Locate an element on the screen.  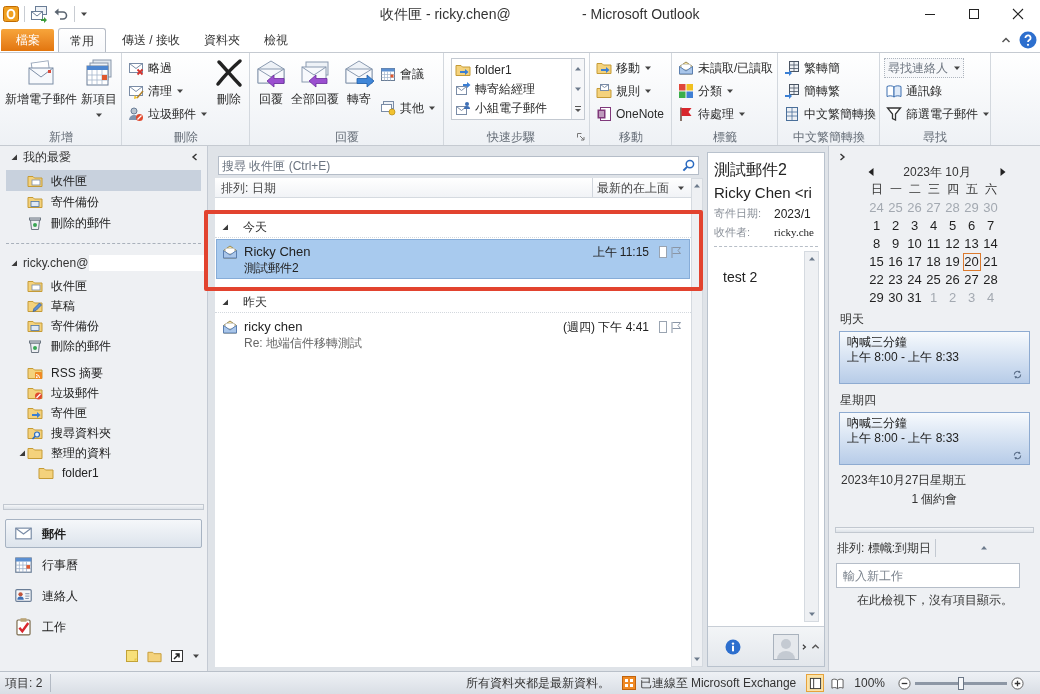
calendar-day: 5 is located at coordinates (952, 226).